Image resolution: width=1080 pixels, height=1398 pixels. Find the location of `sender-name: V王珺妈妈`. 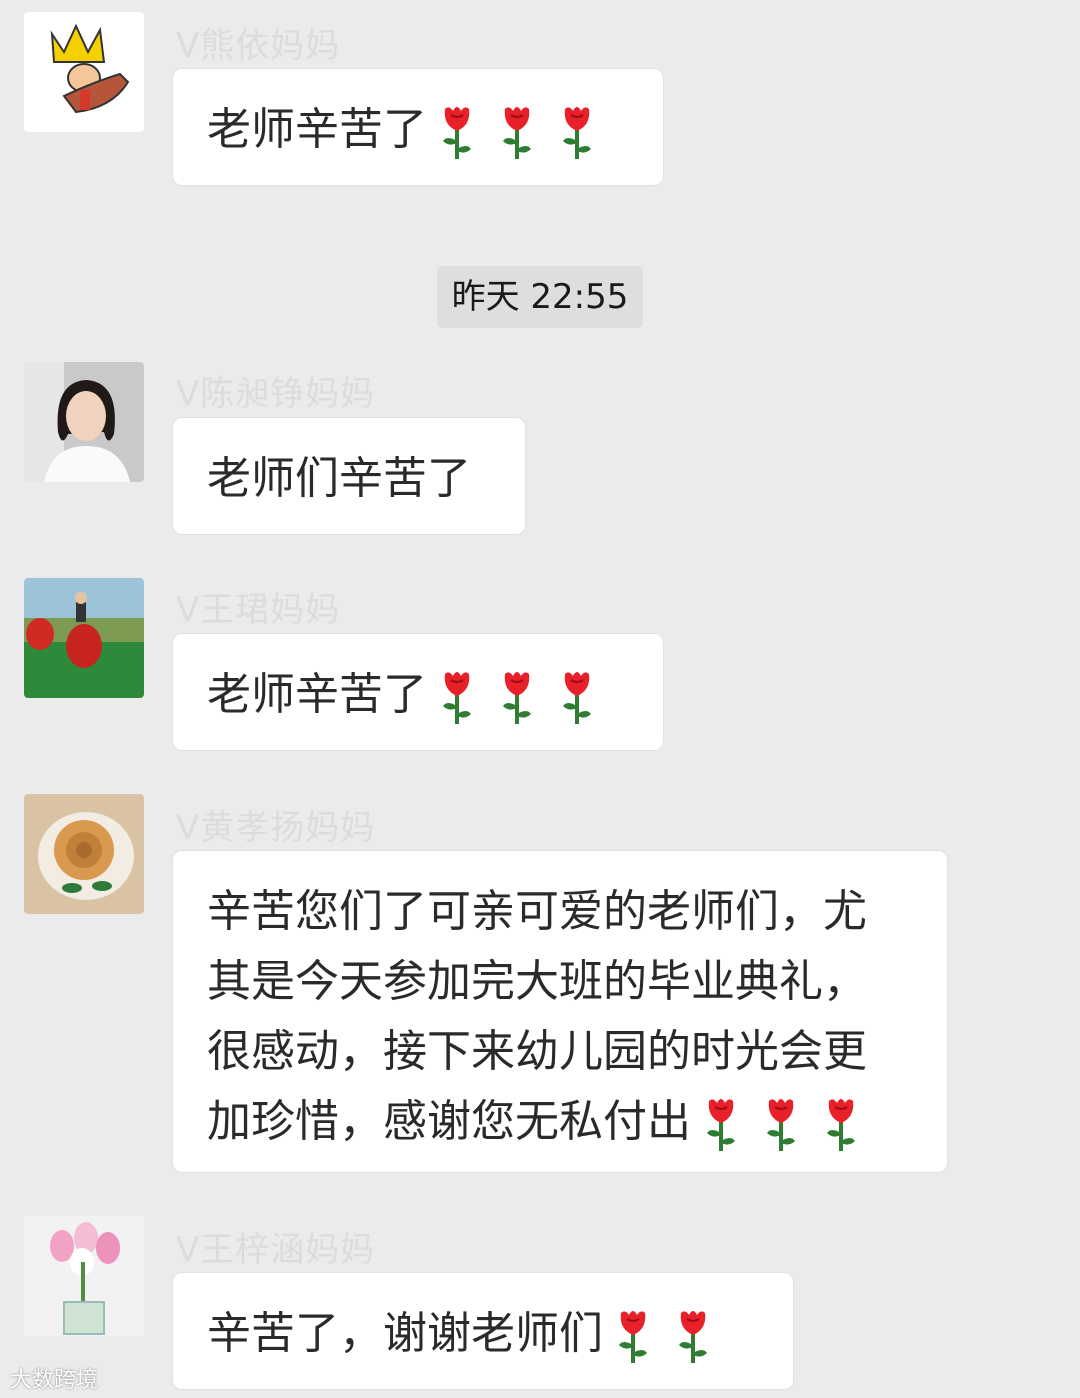

sender-name: V王珺妈妈 is located at coordinates (258, 610).